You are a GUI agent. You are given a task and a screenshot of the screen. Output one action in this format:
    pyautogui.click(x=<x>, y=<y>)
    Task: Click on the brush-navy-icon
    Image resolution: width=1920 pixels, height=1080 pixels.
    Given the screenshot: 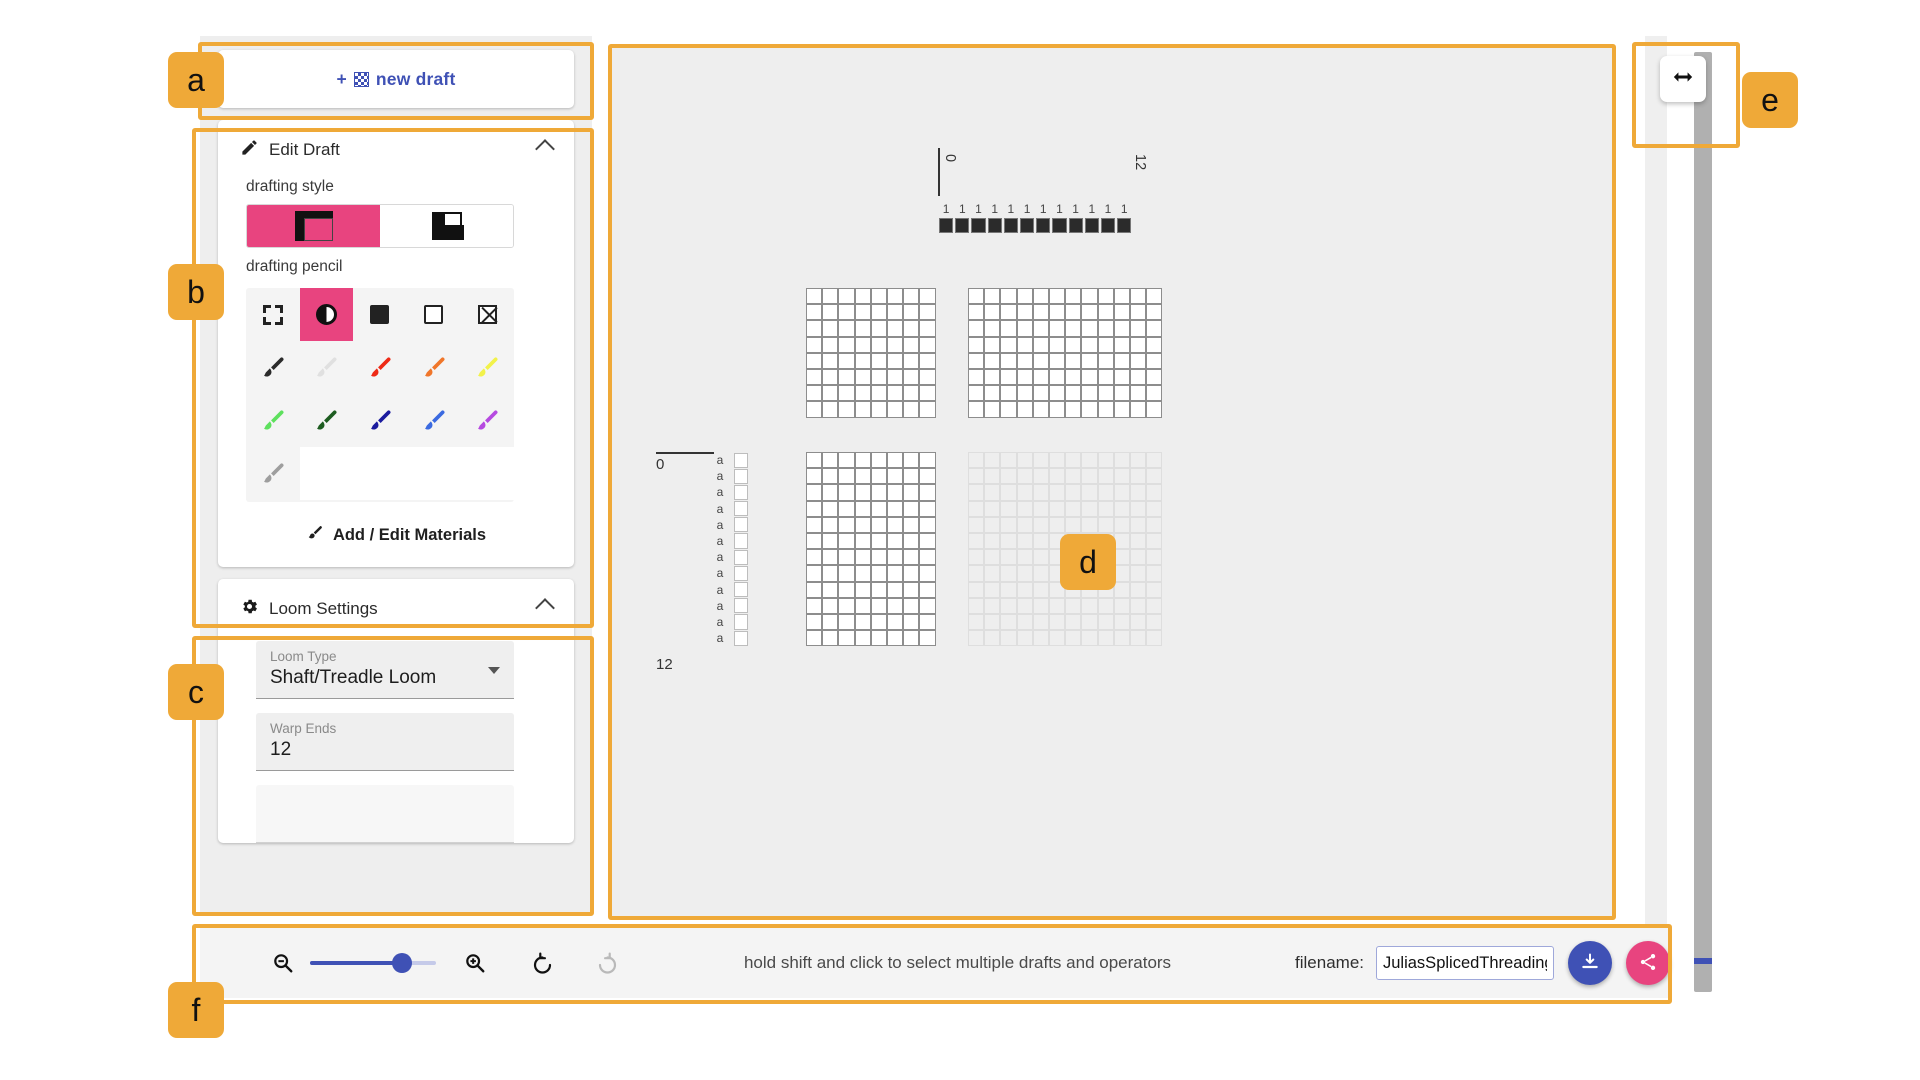 What is the action you would take?
    pyautogui.click(x=380, y=420)
    